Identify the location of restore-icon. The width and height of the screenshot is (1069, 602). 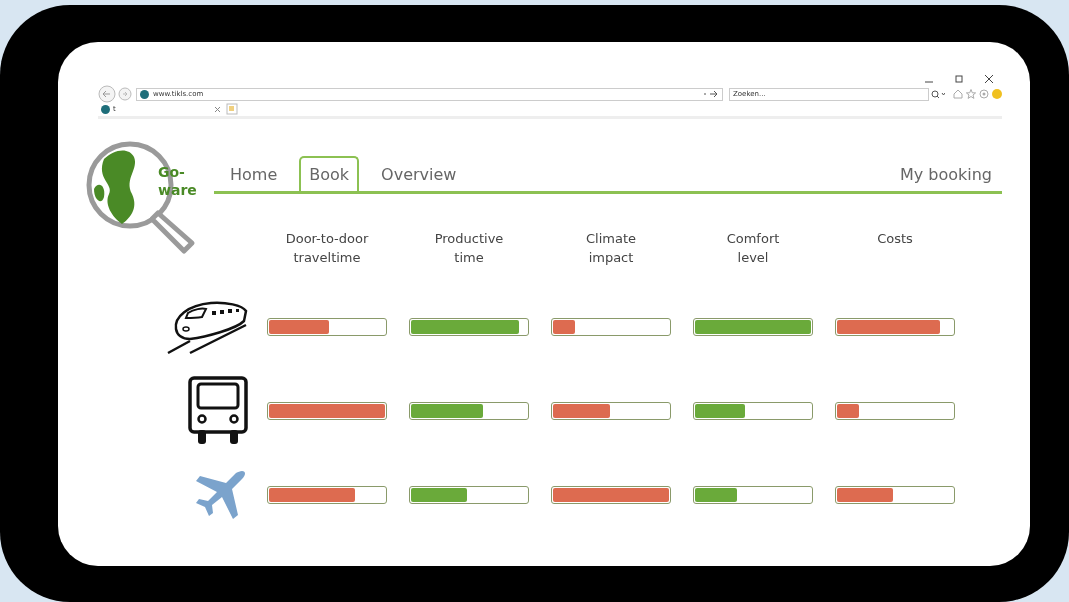
(959, 79).